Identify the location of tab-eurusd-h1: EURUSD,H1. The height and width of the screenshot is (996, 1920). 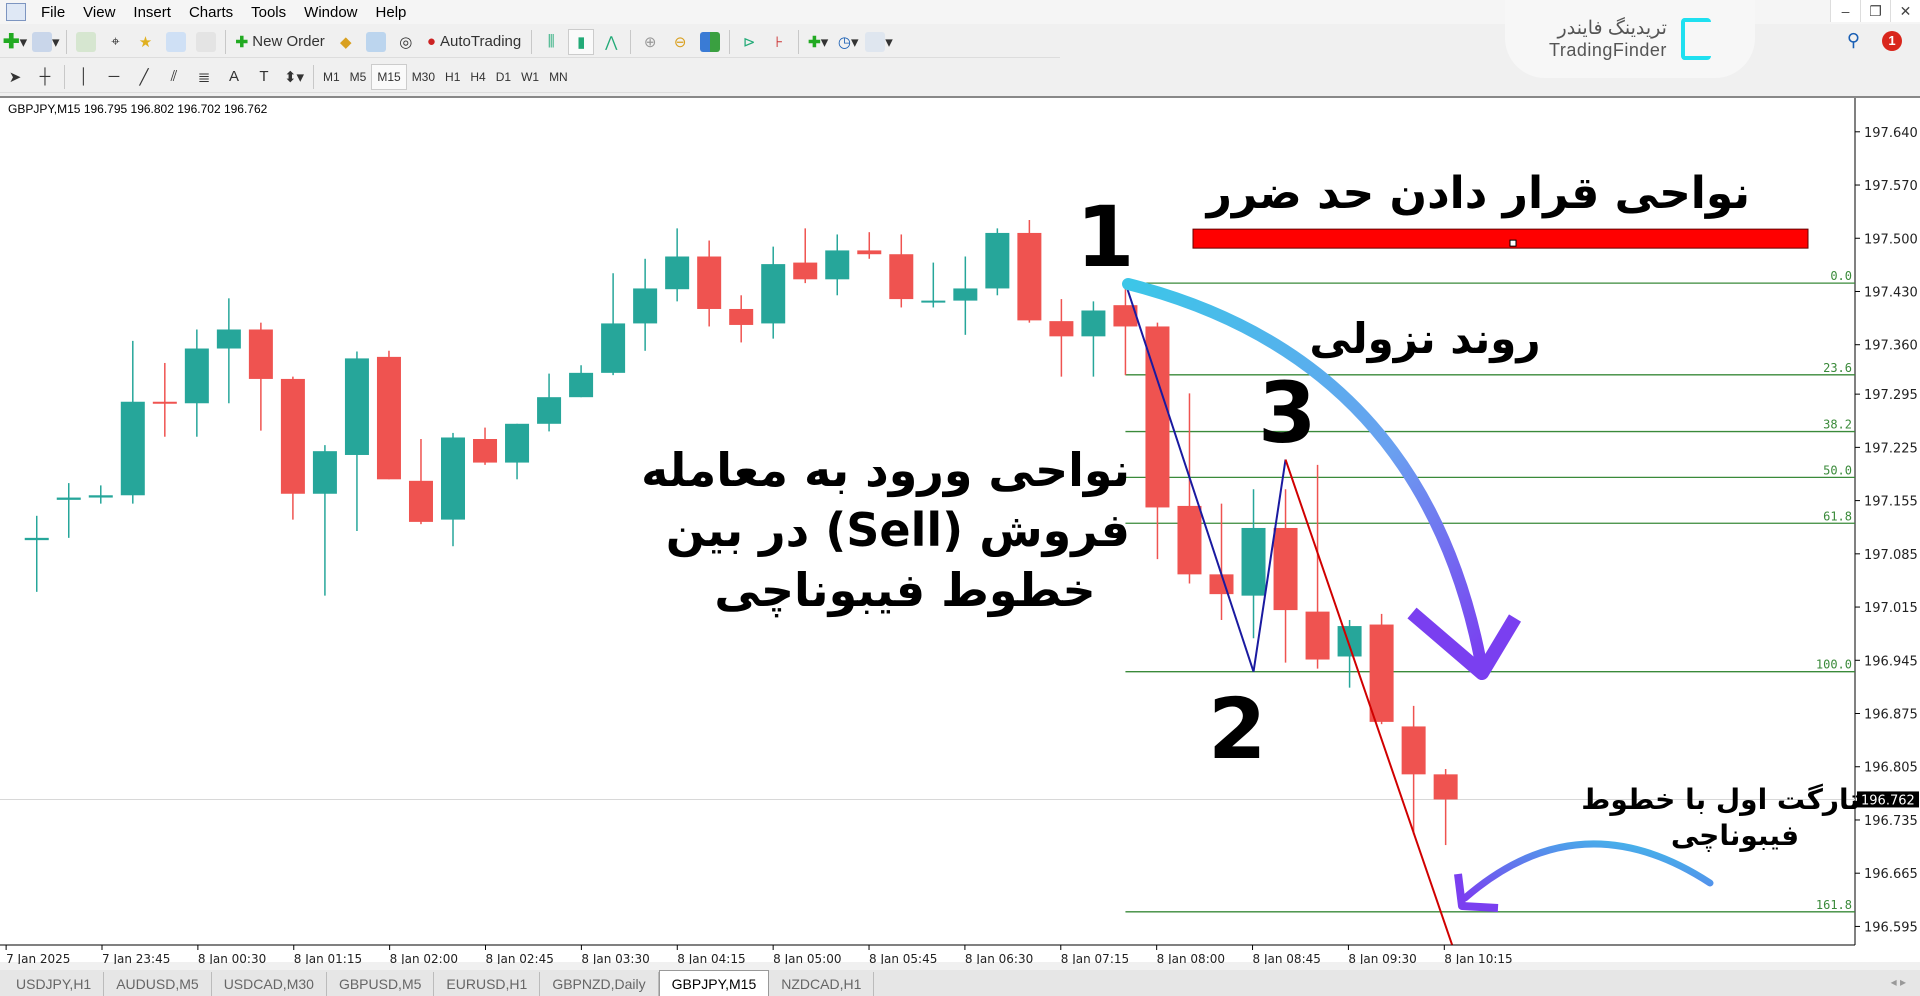
(487, 984).